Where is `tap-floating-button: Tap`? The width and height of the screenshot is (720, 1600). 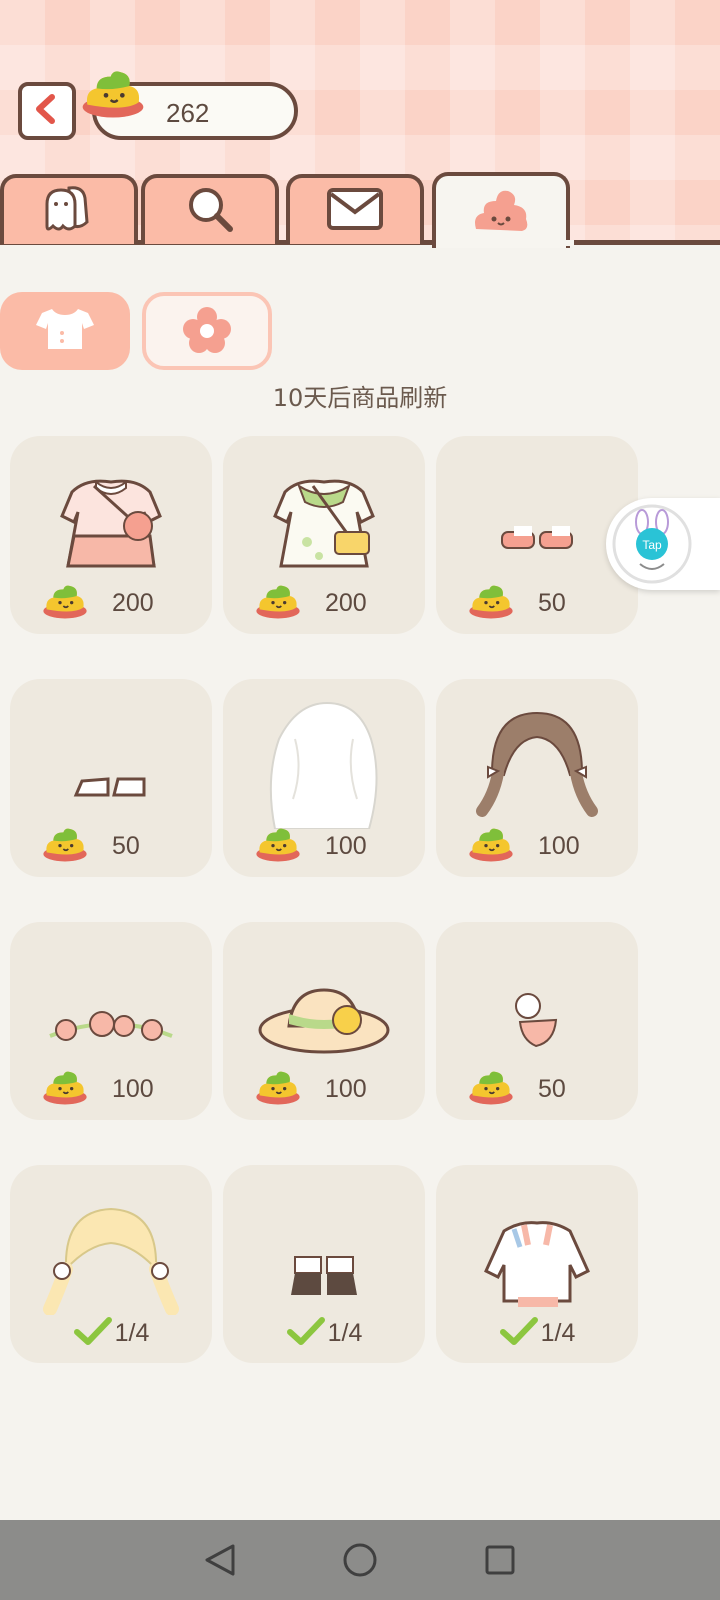
tap-floating-button: Tap is located at coordinates (663, 544).